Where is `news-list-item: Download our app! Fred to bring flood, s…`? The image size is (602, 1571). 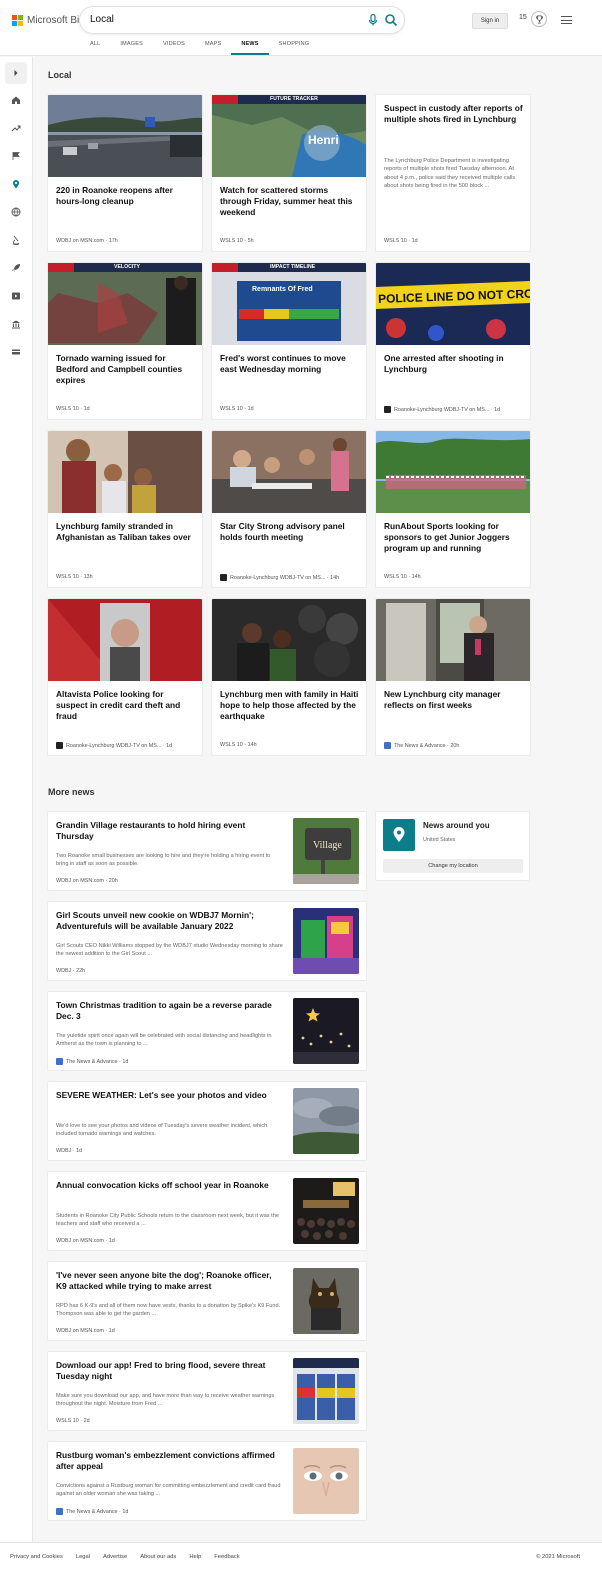
news-list-item: Download our app! Fred to bring flood, s… is located at coordinates (207, 1391).